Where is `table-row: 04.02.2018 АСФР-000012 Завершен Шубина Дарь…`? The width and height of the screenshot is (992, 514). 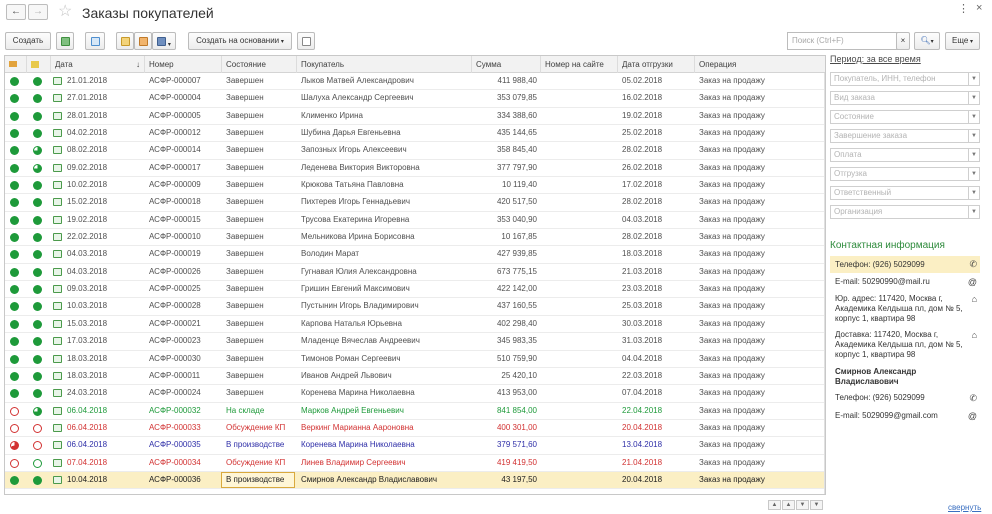 table-row: 04.02.2018 АСФР-000012 Завершен Шубина Дарь… is located at coordinates (415, 134).